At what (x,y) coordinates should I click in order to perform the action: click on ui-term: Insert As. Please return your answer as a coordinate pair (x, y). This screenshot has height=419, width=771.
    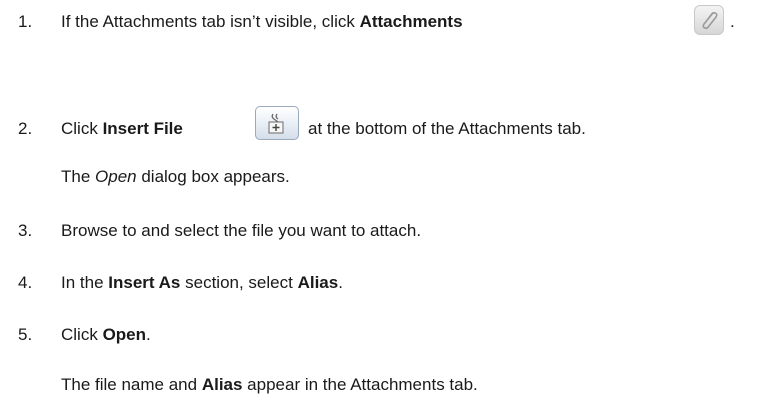
    Looking at the image, I should click on (144, 282).